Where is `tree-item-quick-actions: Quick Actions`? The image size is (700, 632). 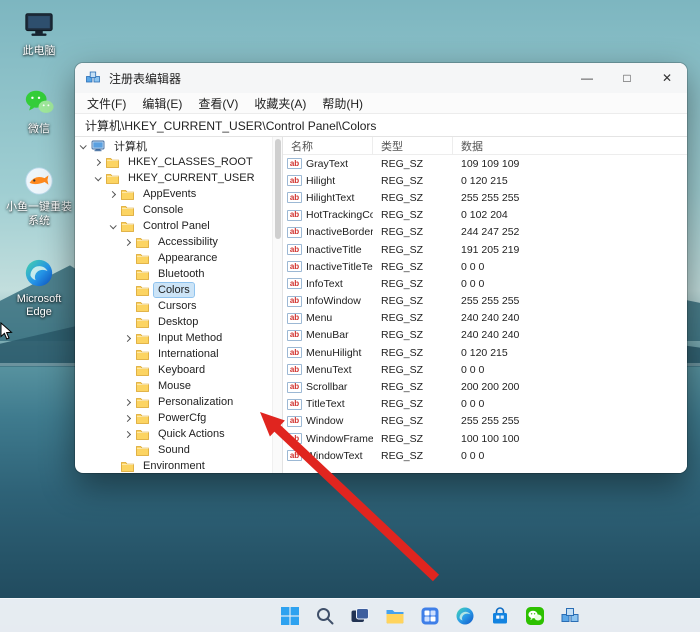 tree-item-quick-actions: Quick Actions is located at coordinates (173, 434).